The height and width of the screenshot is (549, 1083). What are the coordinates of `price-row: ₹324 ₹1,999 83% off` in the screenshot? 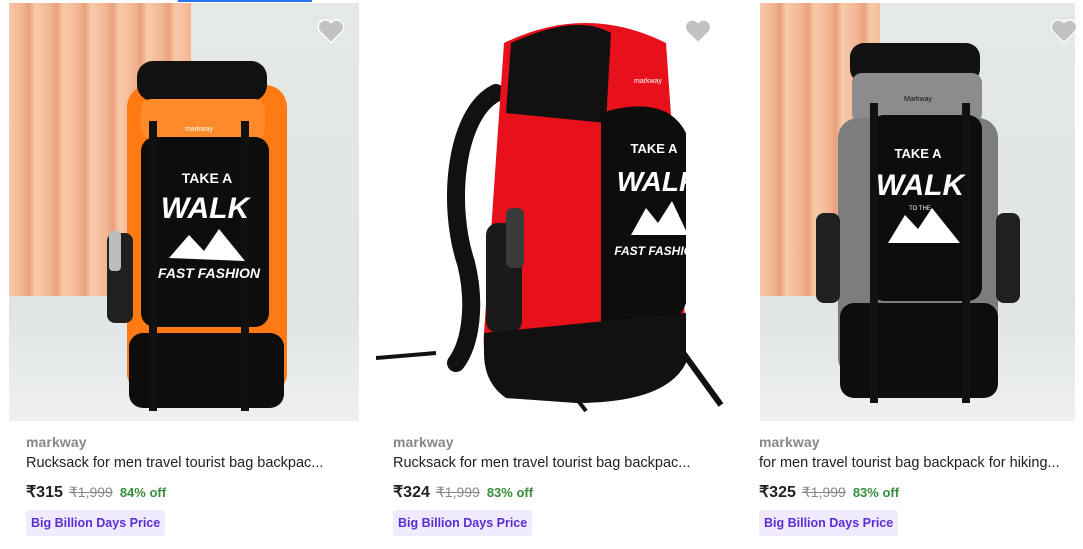 It's located at (463, 492).